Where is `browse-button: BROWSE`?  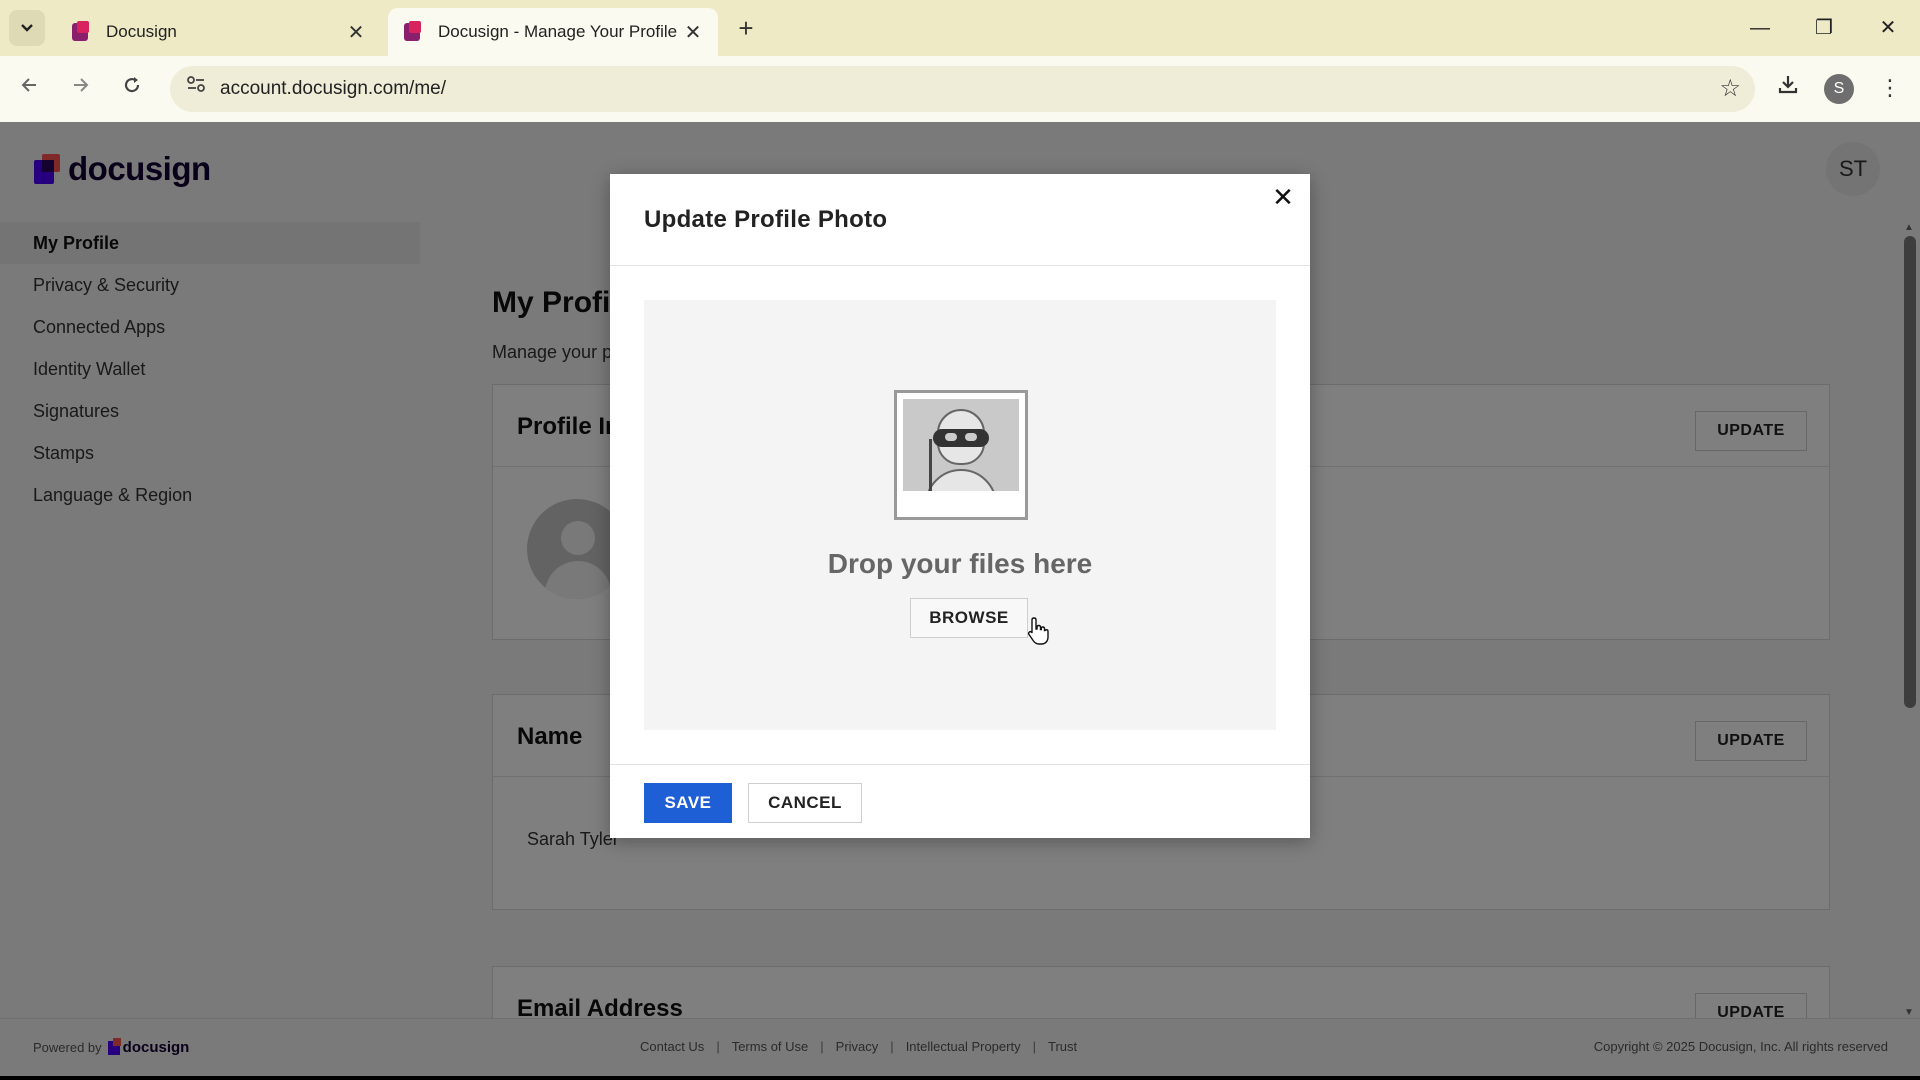
browse-button: BROWSE is located at coordinates (969, 618).